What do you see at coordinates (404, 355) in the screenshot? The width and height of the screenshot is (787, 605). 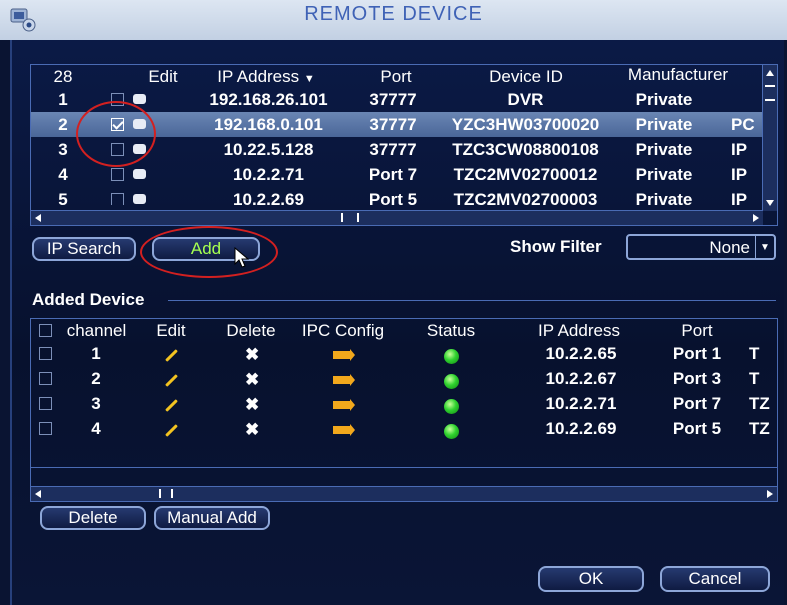 I see `table-row: 1 ✖ 10.2.2.65 Port 1 T` at bounding box center [404, 355].